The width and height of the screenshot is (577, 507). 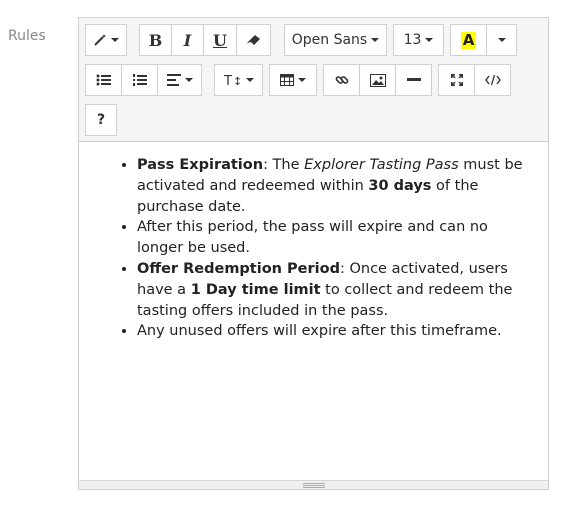 What do you see at coordinates (200, 165) in the screenshot?
I see `rule-heading: Pass Expiration` at bounding box center [200, 165].